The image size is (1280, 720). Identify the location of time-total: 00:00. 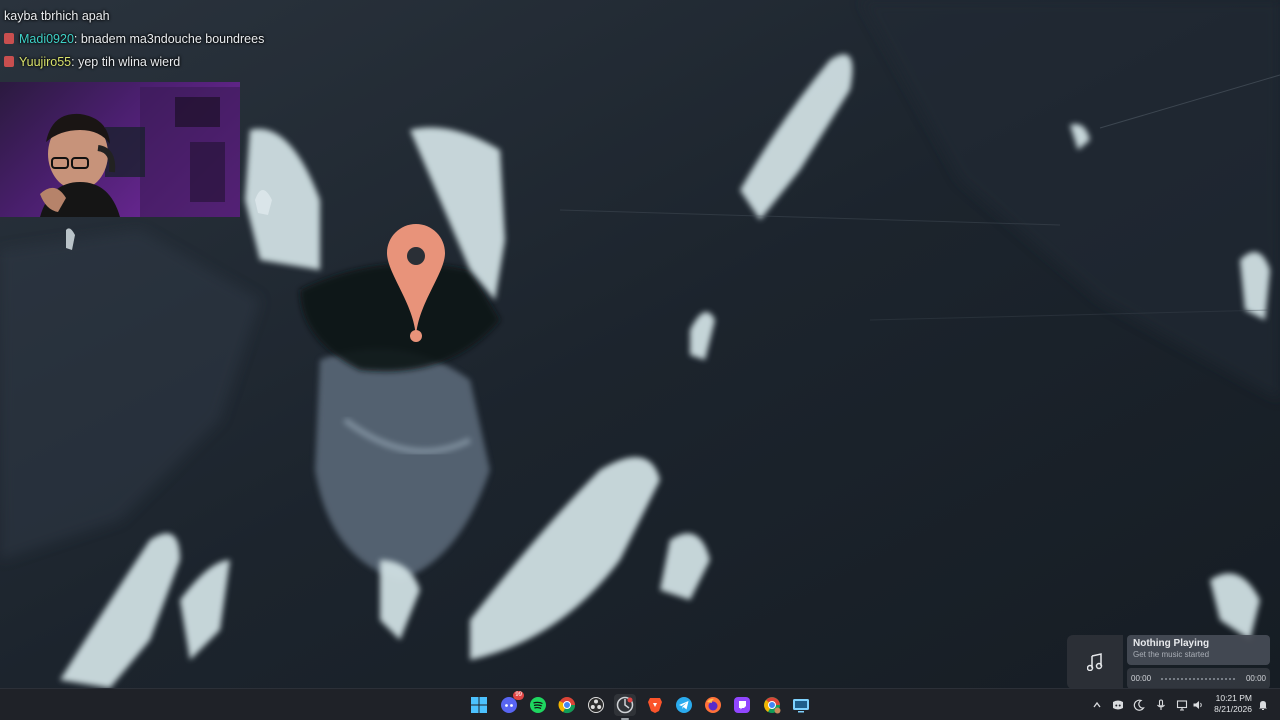
(1255, 678).